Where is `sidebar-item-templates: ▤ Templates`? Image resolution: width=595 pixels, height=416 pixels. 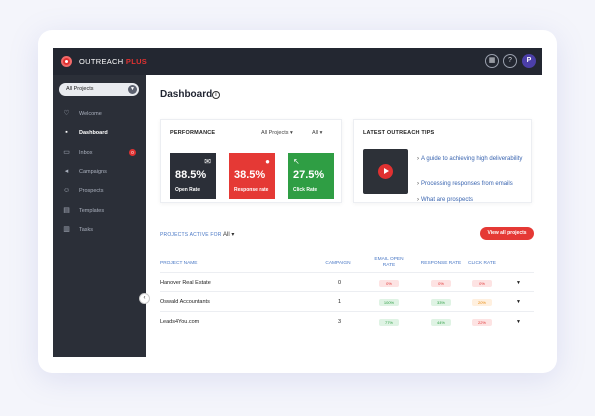
sidebar-item-templates: ▤ Templates is located at coordinates (99, 211).